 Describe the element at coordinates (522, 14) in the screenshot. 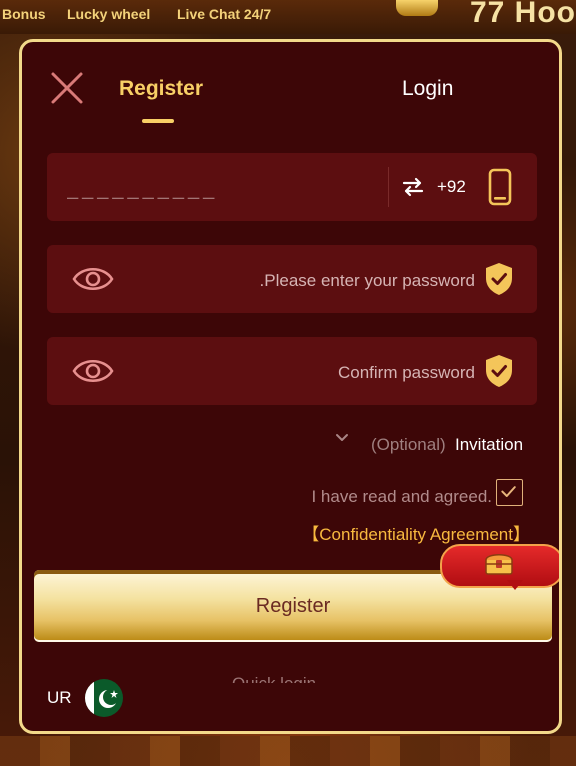

I see `brand-logo: 77 Hoo` at that location.